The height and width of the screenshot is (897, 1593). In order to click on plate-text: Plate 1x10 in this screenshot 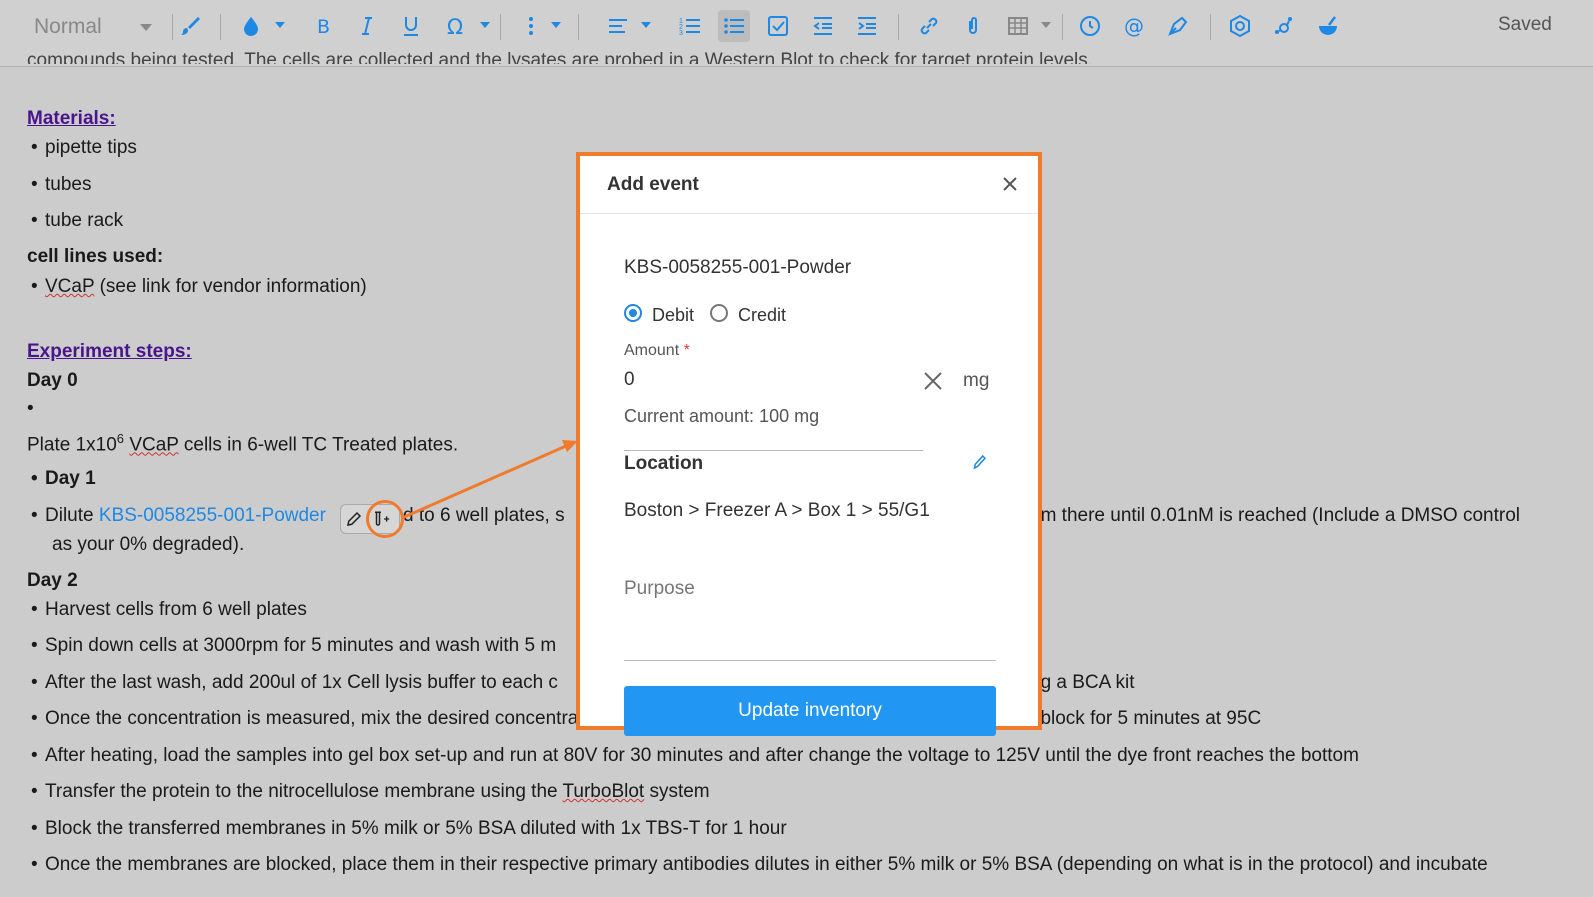, I will do `click(72, 445)`.